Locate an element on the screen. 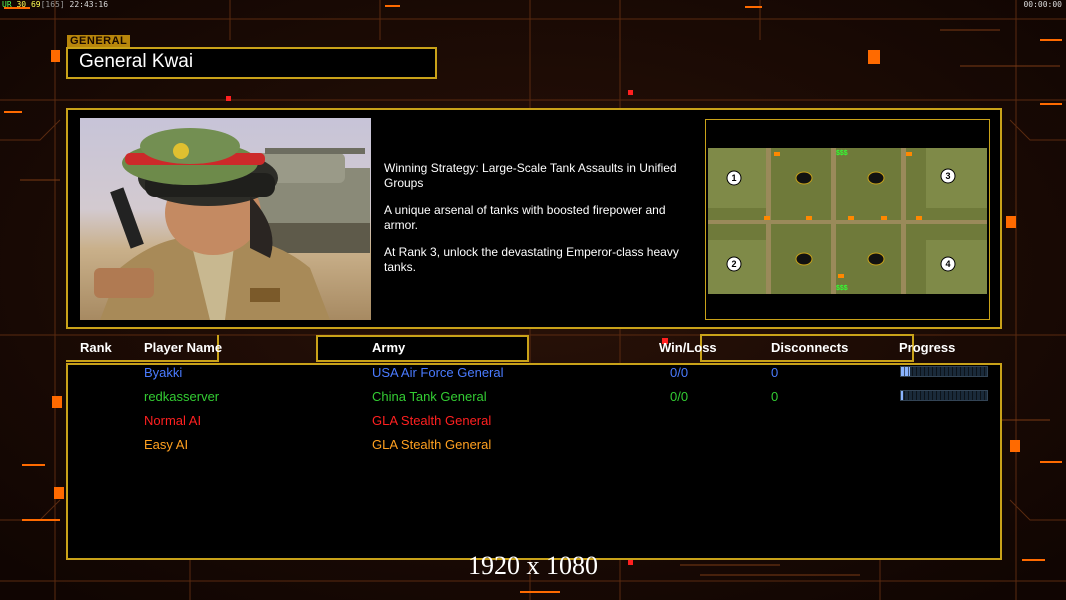 The width and height of the screenshot is (1066, 600). hud-stat-b: 30 is located at coordinates (21, 4).